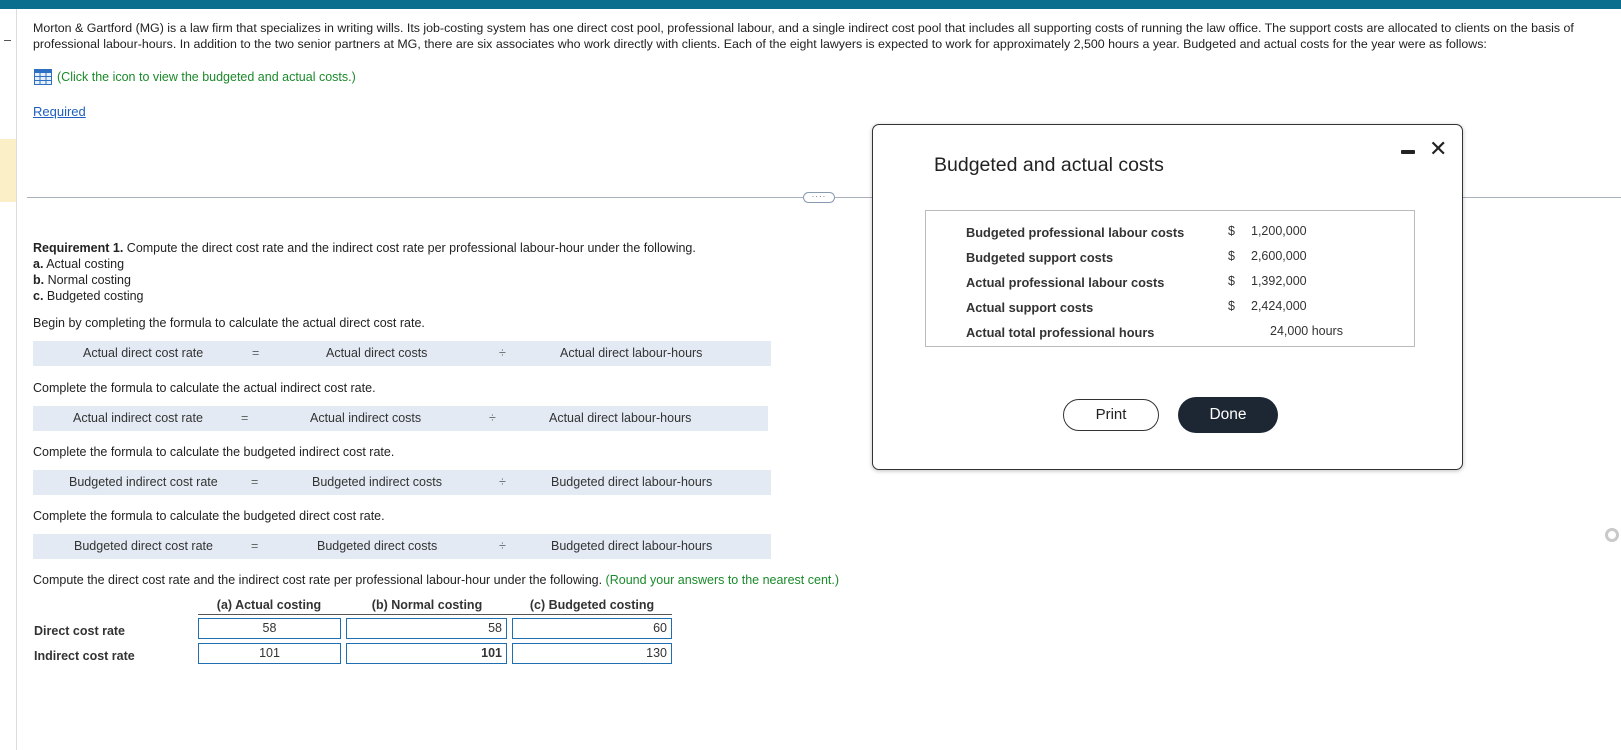 The image size is (1621, 750). I want to click on direct-rate-normal-input: 58, so click(426, 628).